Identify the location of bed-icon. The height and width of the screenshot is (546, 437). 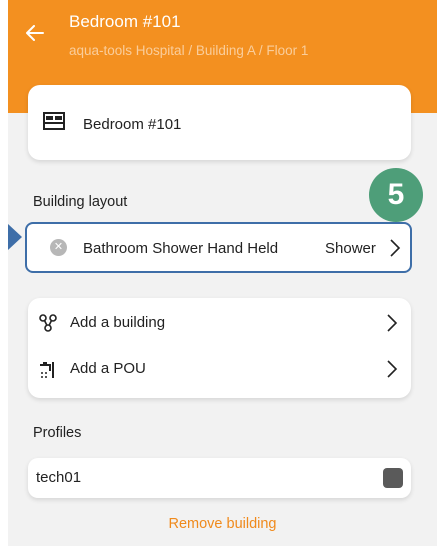
(54, 121).